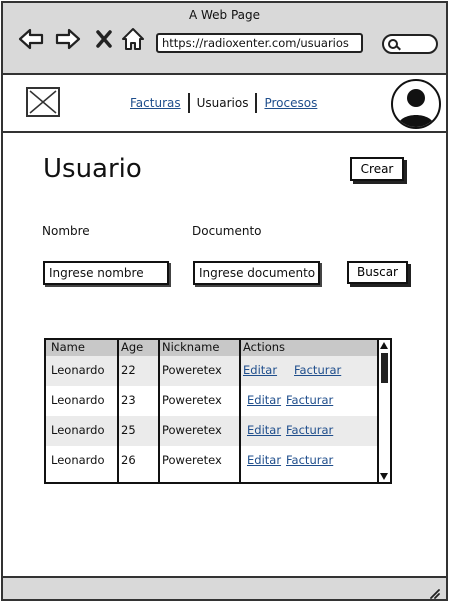 This screenshot has height=602, width=450. I want to click on home-icon, so click(133, 39).